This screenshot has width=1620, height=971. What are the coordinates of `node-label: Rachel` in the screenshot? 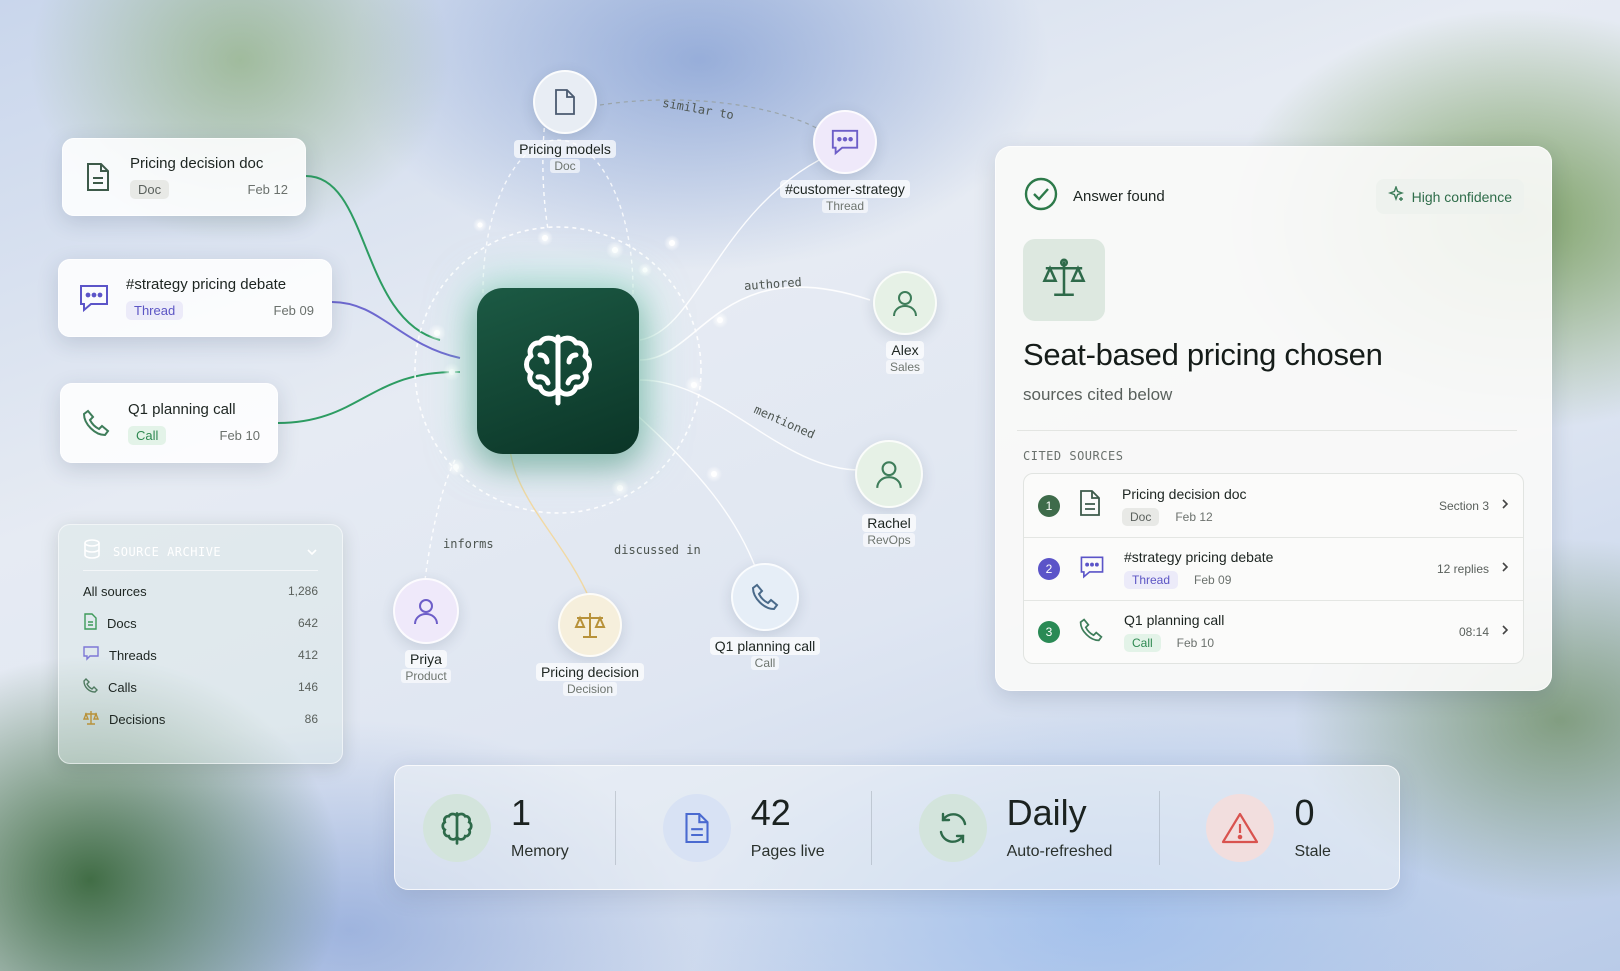 It's located at (889, 523).